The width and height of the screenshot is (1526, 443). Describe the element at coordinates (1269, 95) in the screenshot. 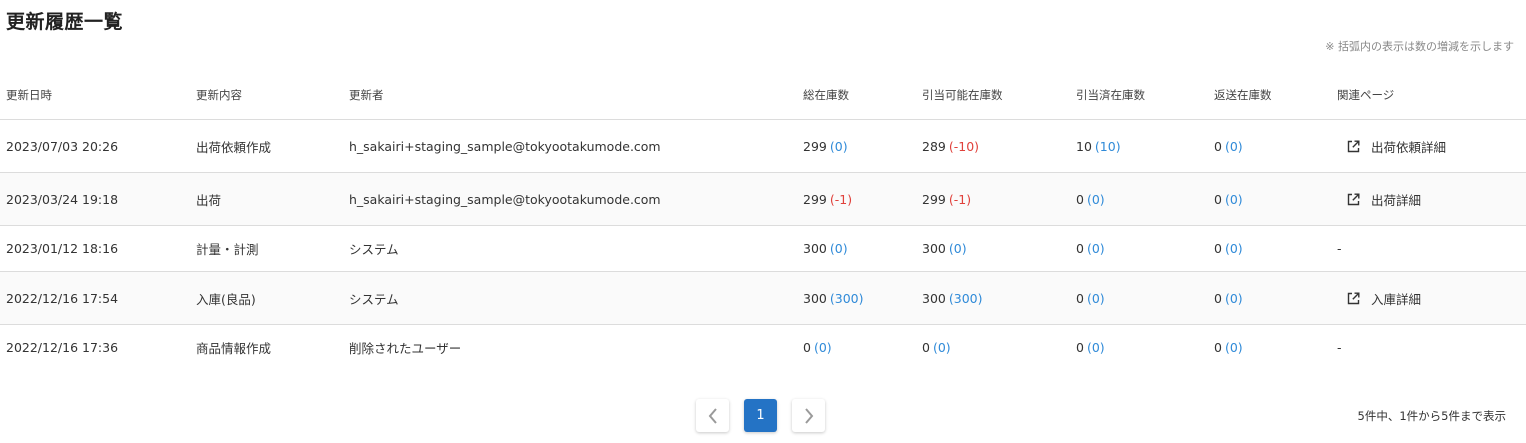

I see `column-header-returned: 返送在庫数` at that location.